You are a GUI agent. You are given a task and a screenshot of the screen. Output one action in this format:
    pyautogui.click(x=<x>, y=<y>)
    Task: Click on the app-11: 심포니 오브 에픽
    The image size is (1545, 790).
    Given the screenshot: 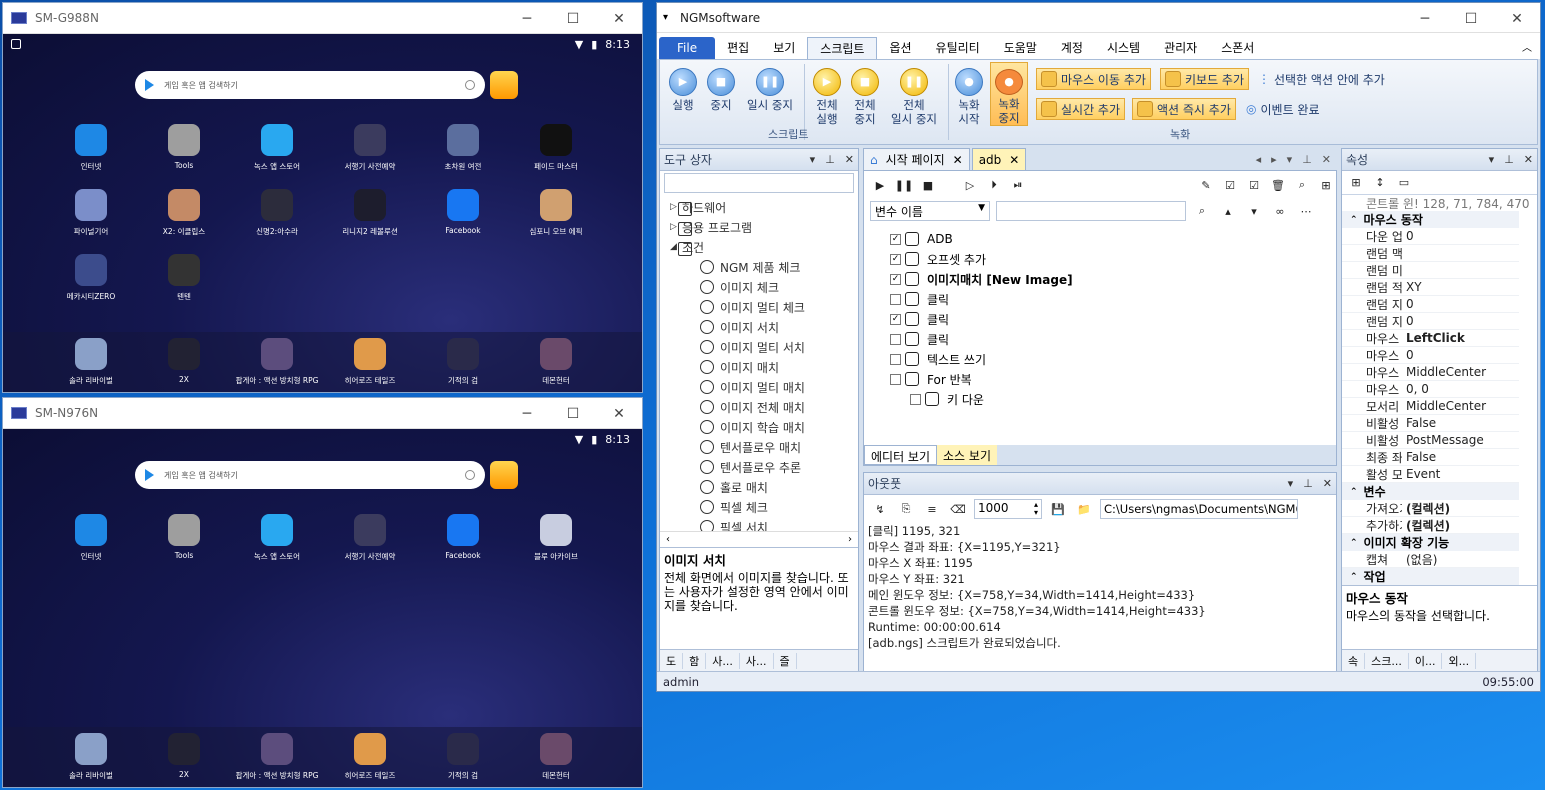 What is the action you would take?
    pyautogui.click(x=556, y=213)
    